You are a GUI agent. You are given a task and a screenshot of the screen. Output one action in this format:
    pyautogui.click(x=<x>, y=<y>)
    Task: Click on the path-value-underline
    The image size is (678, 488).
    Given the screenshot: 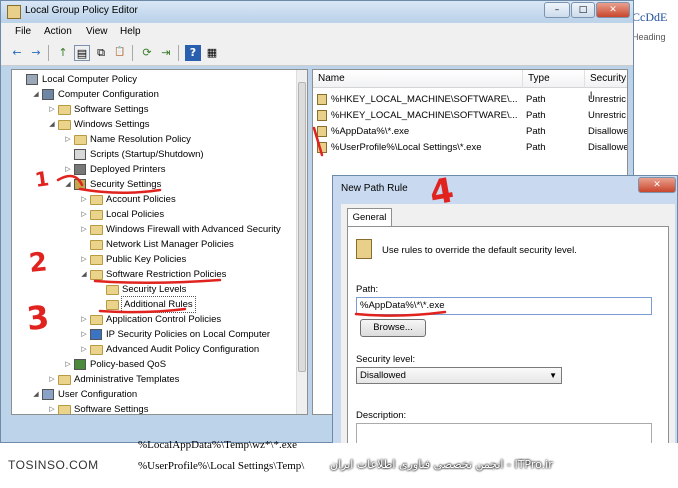 What is the action you would take?
    pyautogui.click(x=400, y=313)
    